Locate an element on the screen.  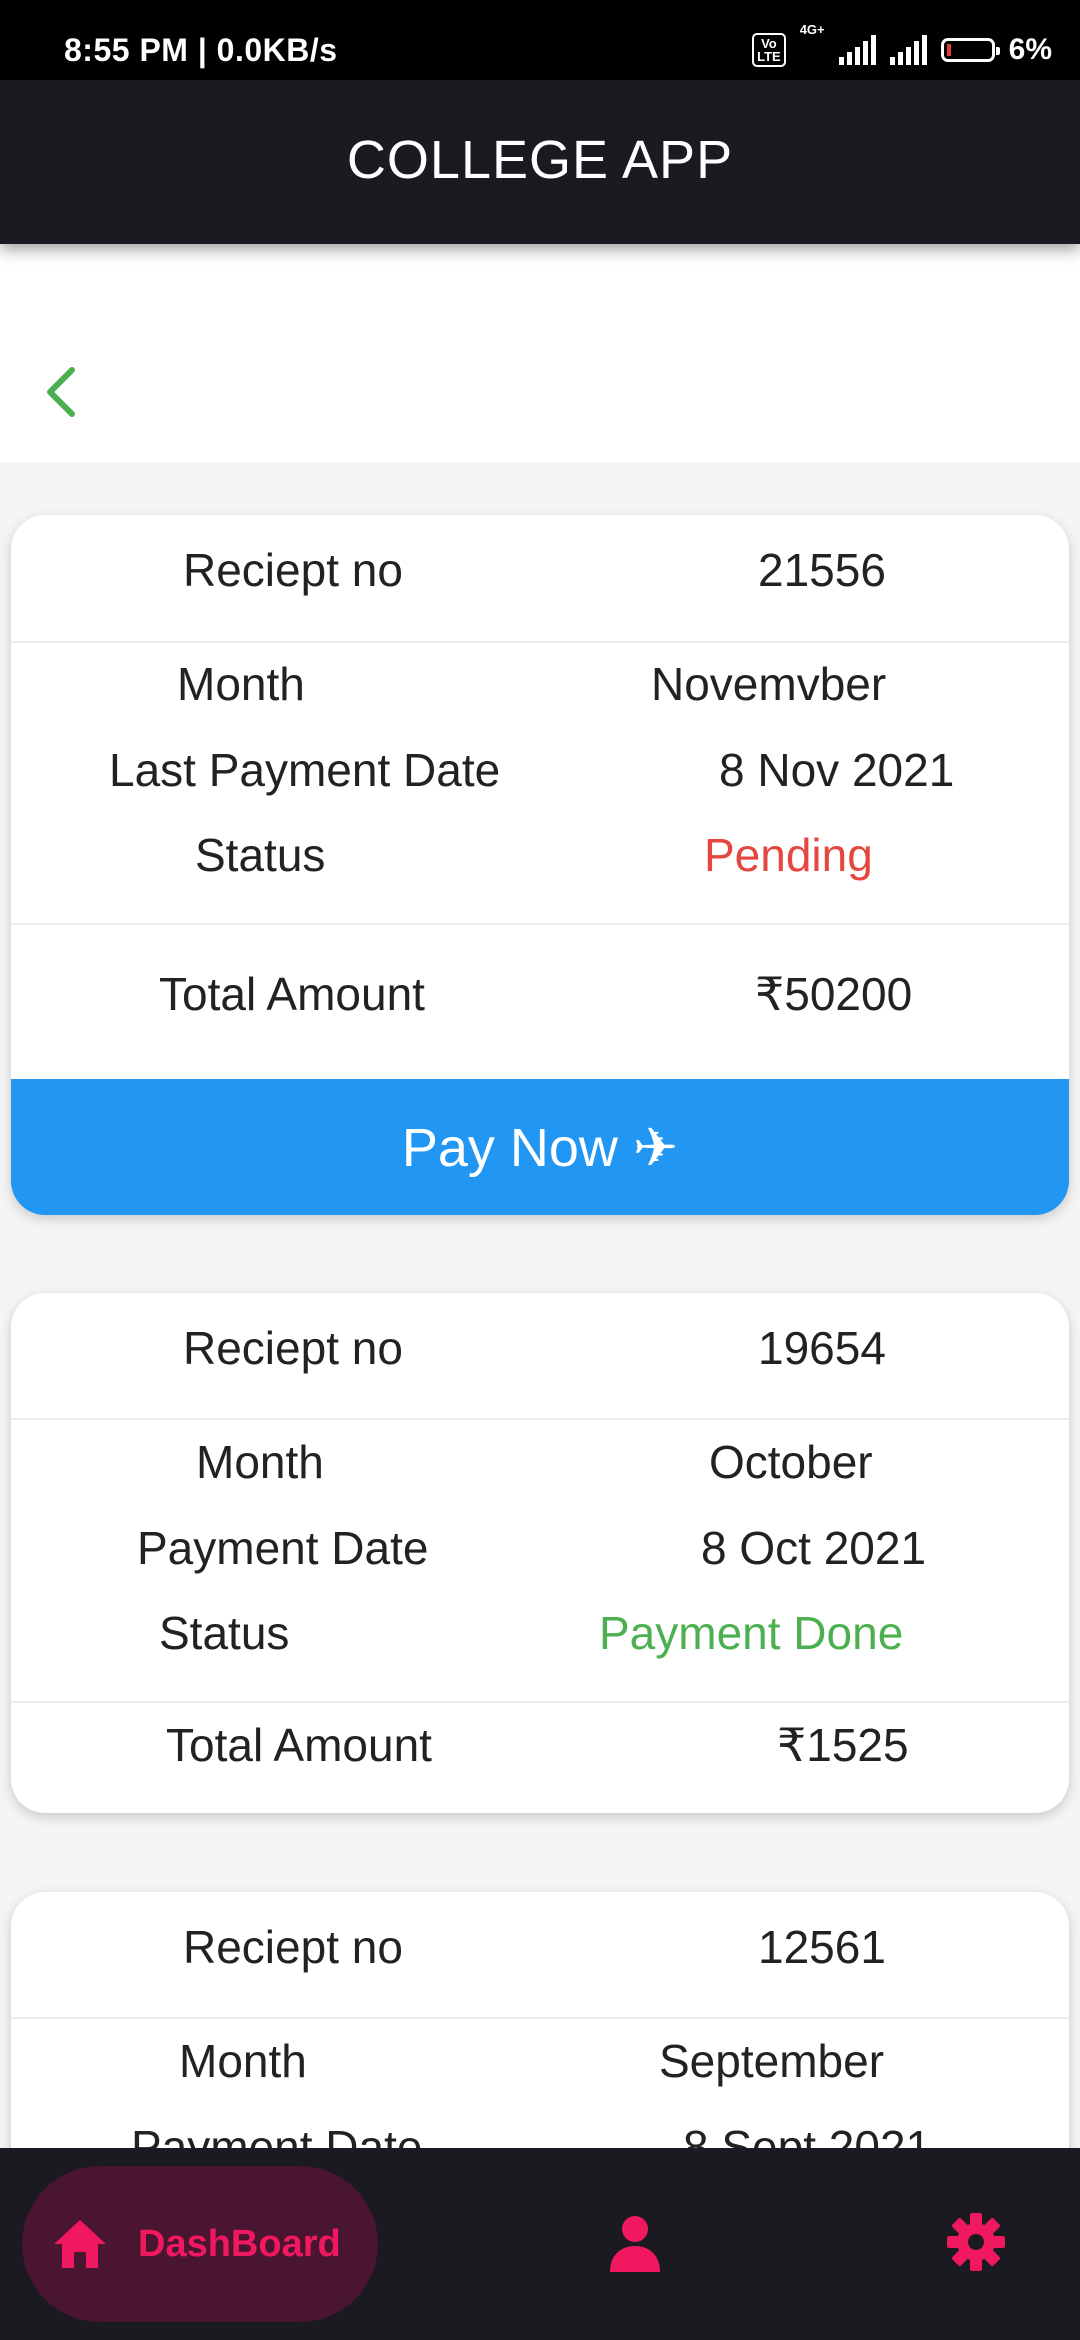
home-icon is located at coordinates (80, 2244).